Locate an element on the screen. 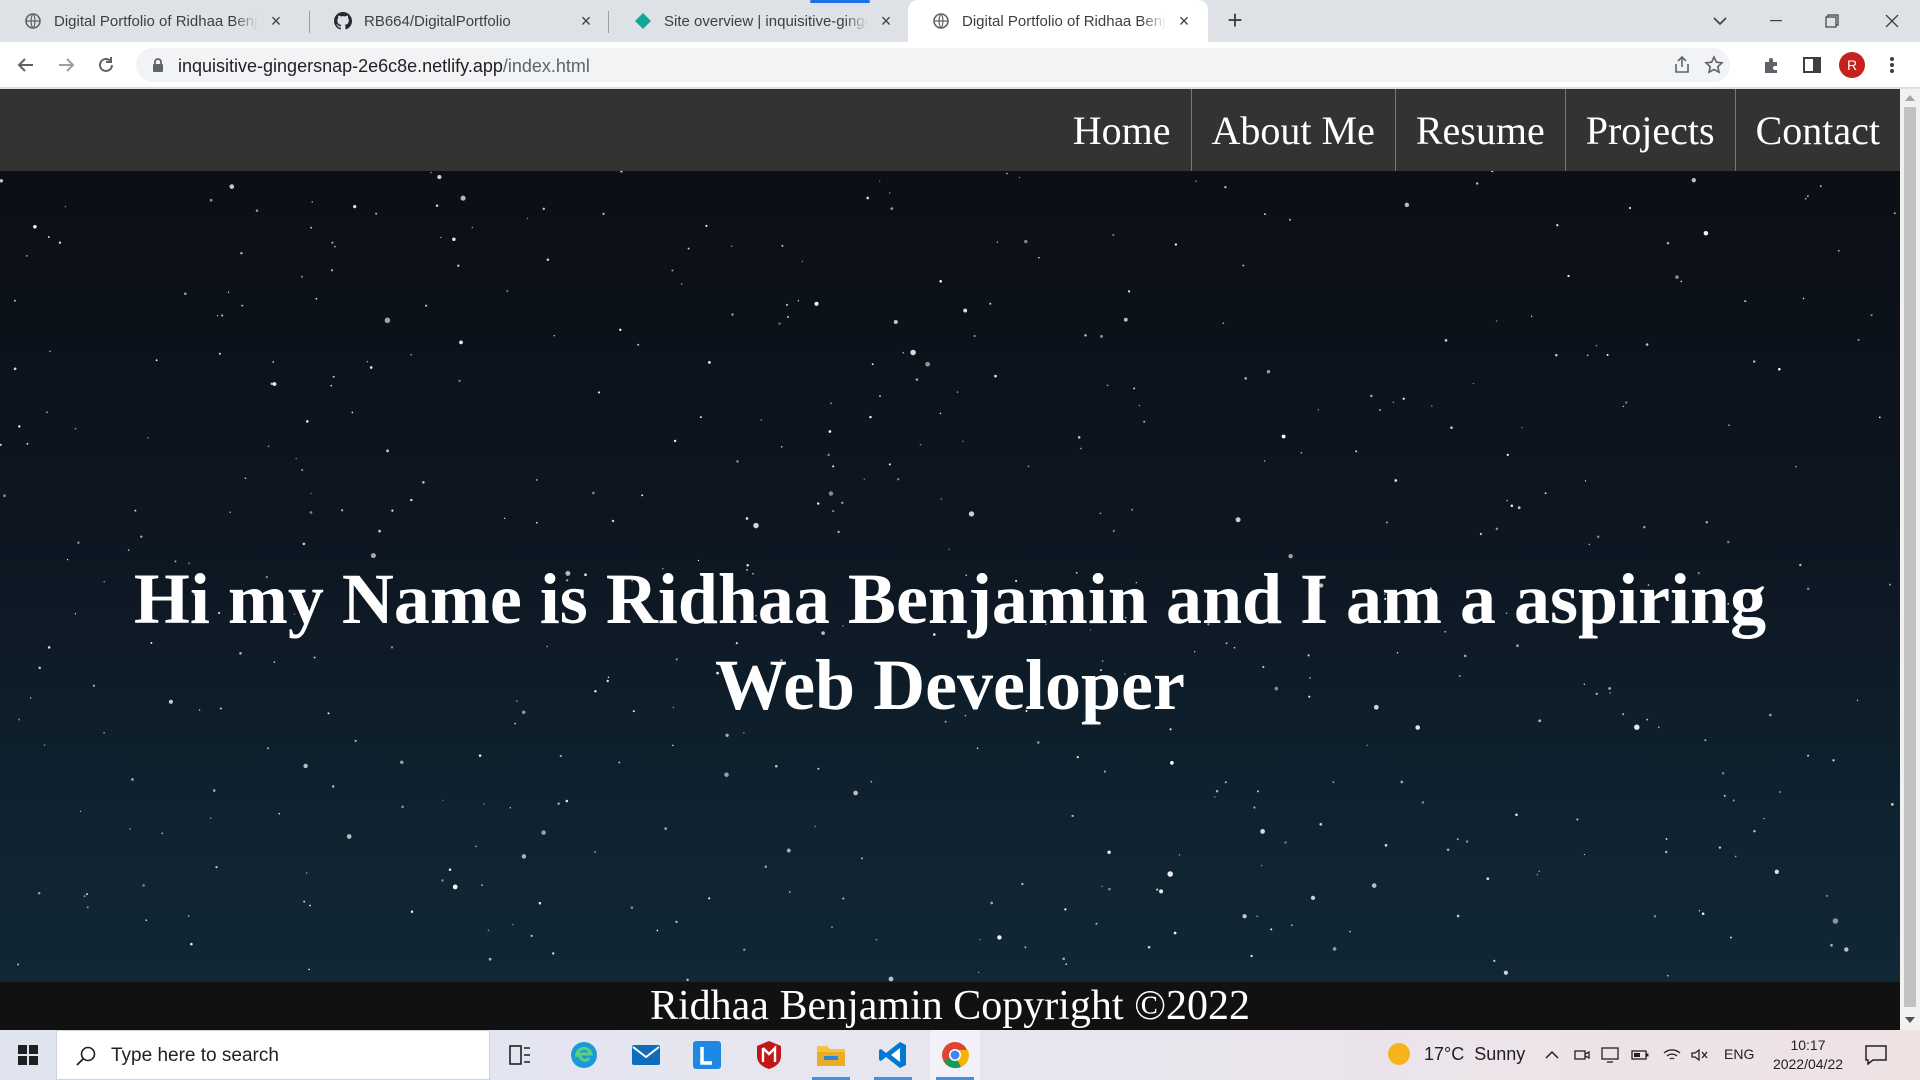  weather-widget: 17°C Sunny is located at coordinates (1456, 1054).